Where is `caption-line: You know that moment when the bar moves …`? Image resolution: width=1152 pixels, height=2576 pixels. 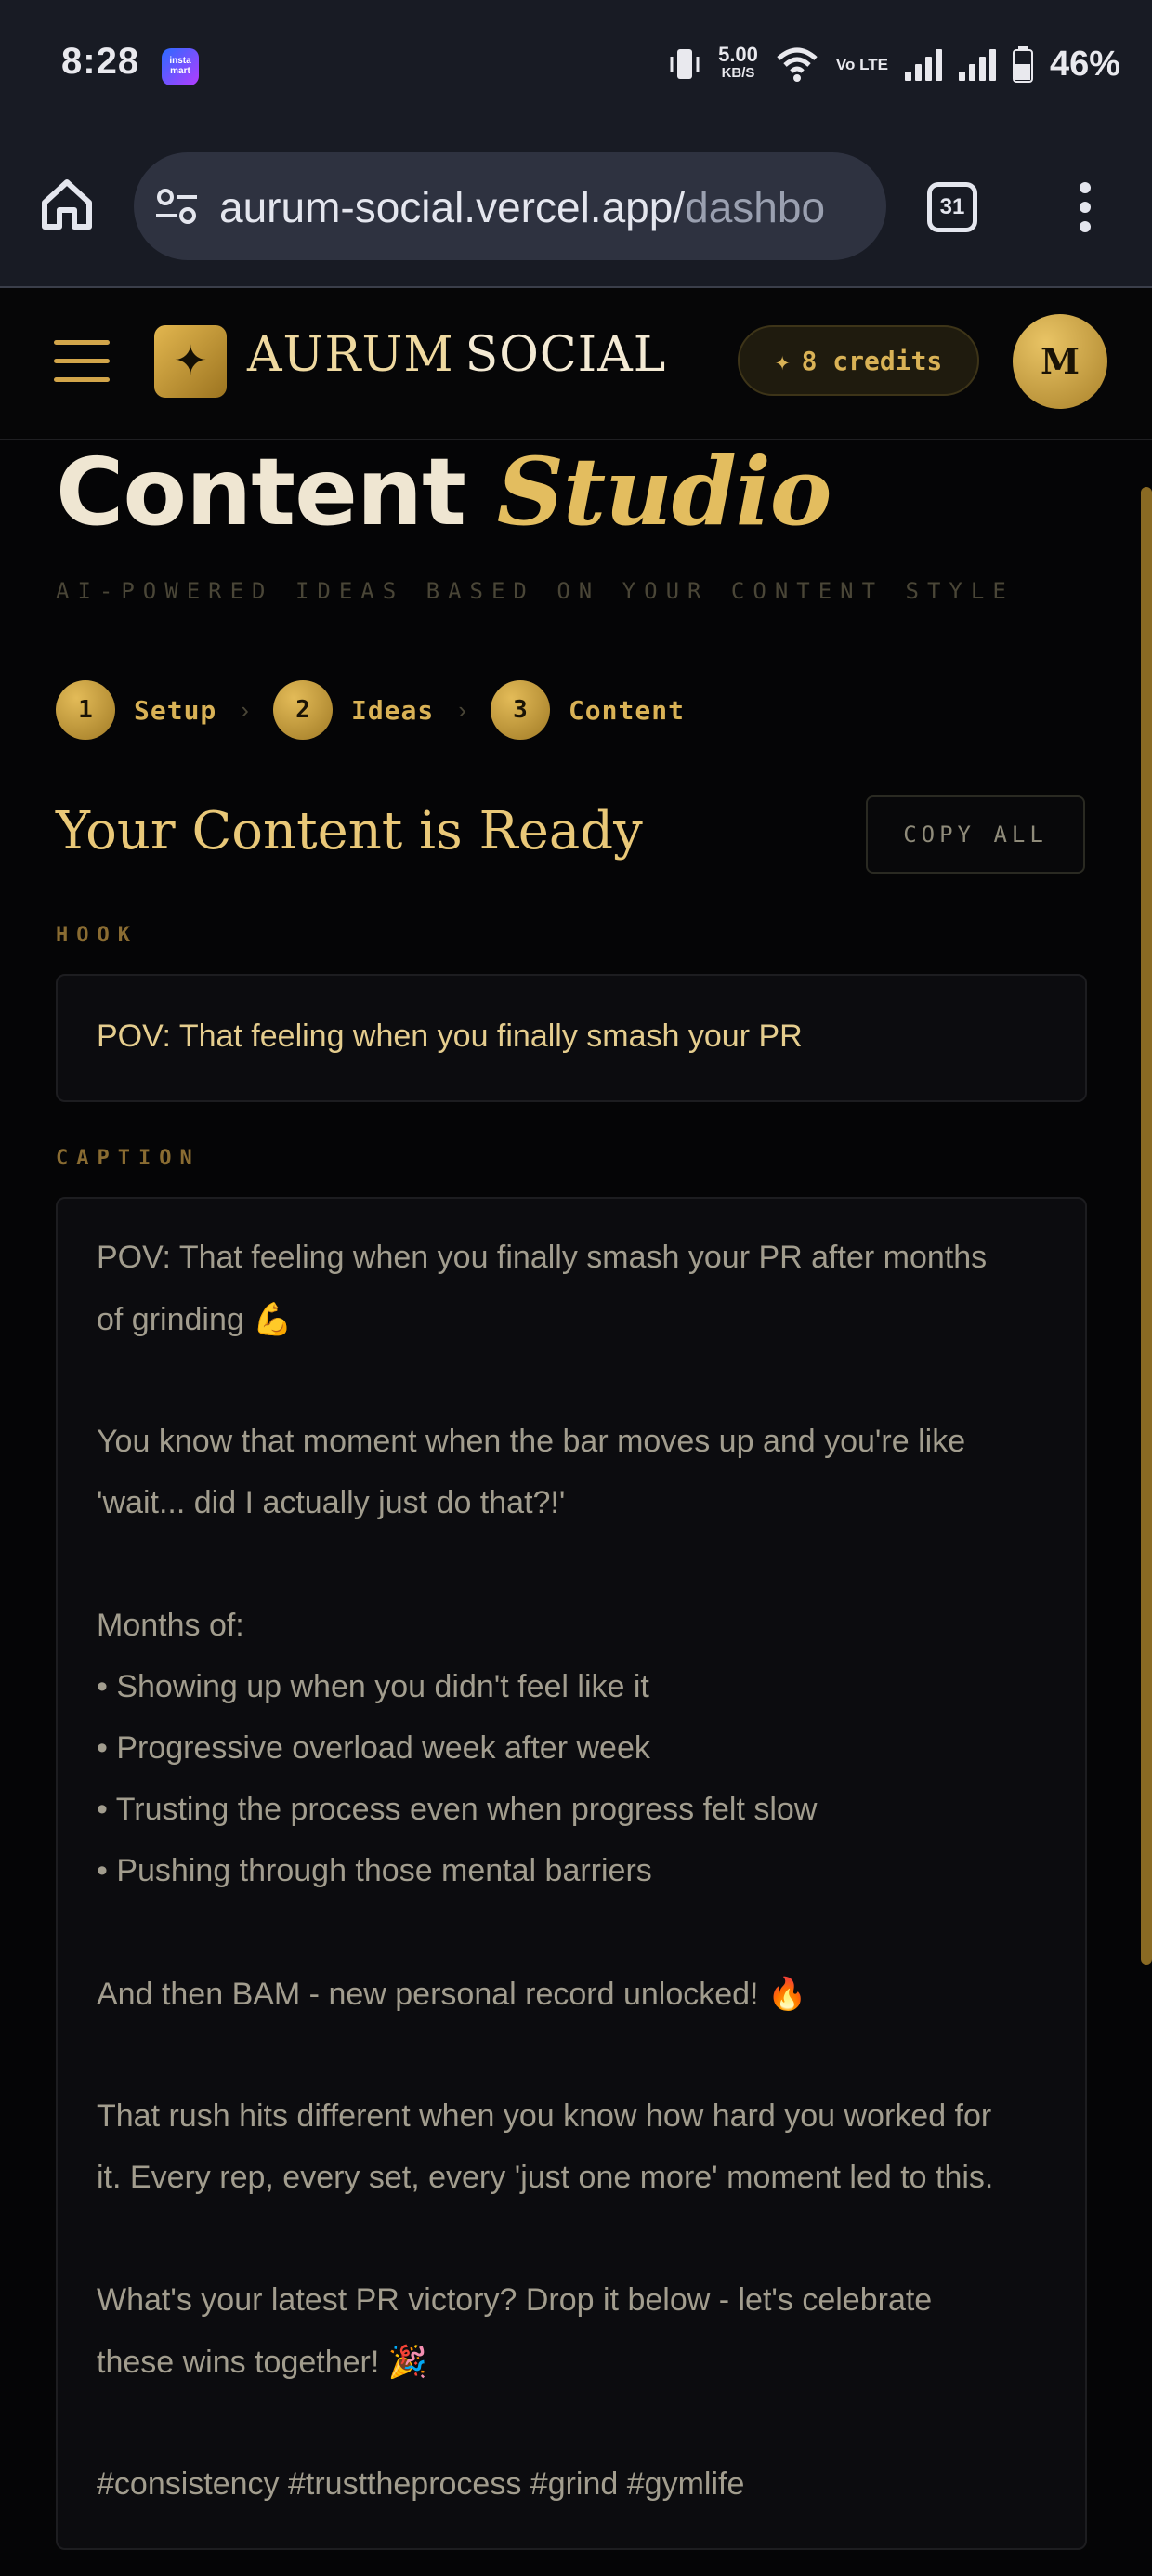
caption-line: You know that moment when the bar moves … is located at coordinates (531, 1441).